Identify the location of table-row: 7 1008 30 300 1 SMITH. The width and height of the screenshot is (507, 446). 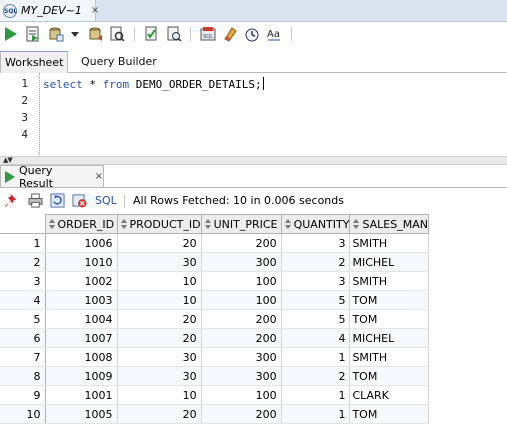
(214, 357).